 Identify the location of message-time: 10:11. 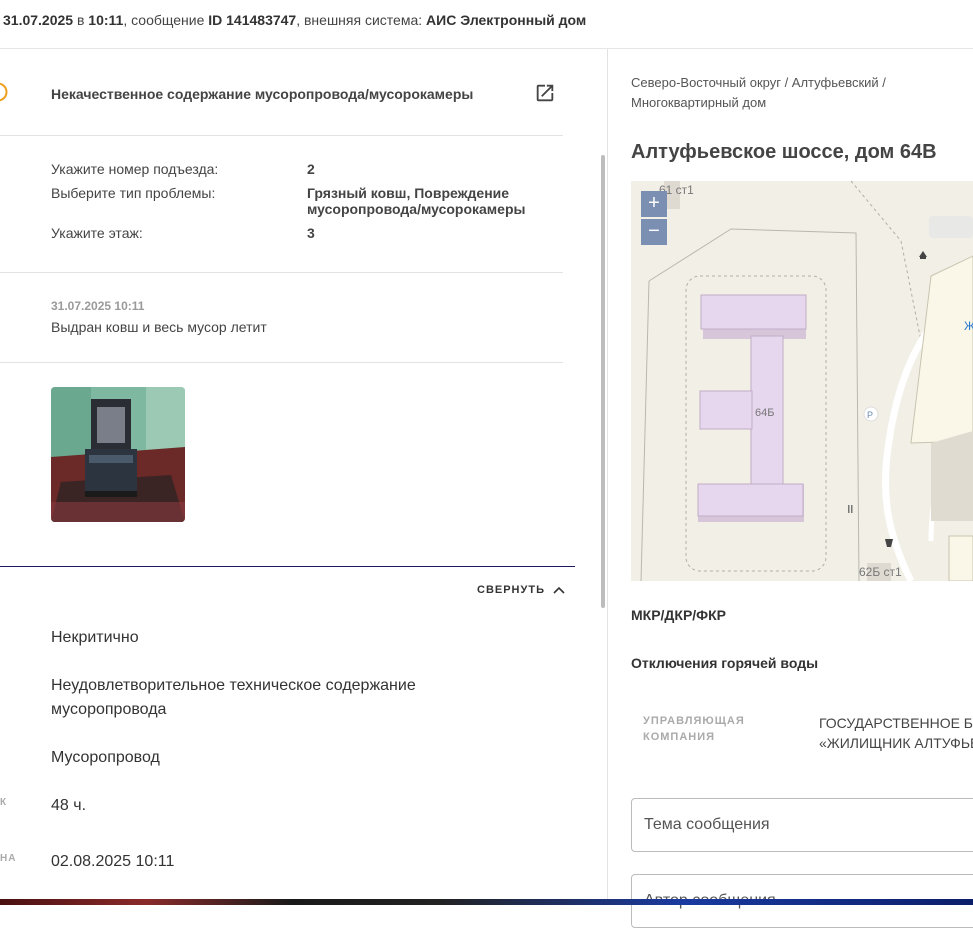
(106, 20).